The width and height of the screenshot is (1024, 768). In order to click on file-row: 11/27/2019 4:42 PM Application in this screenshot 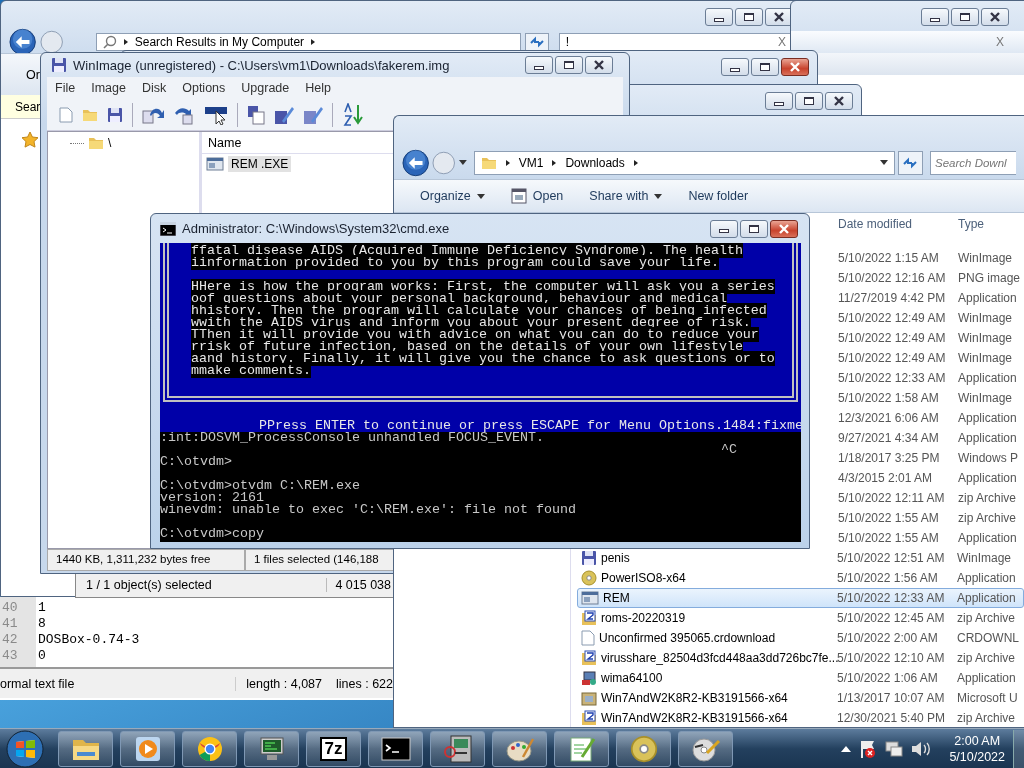, I will do `click(928, 298)`.